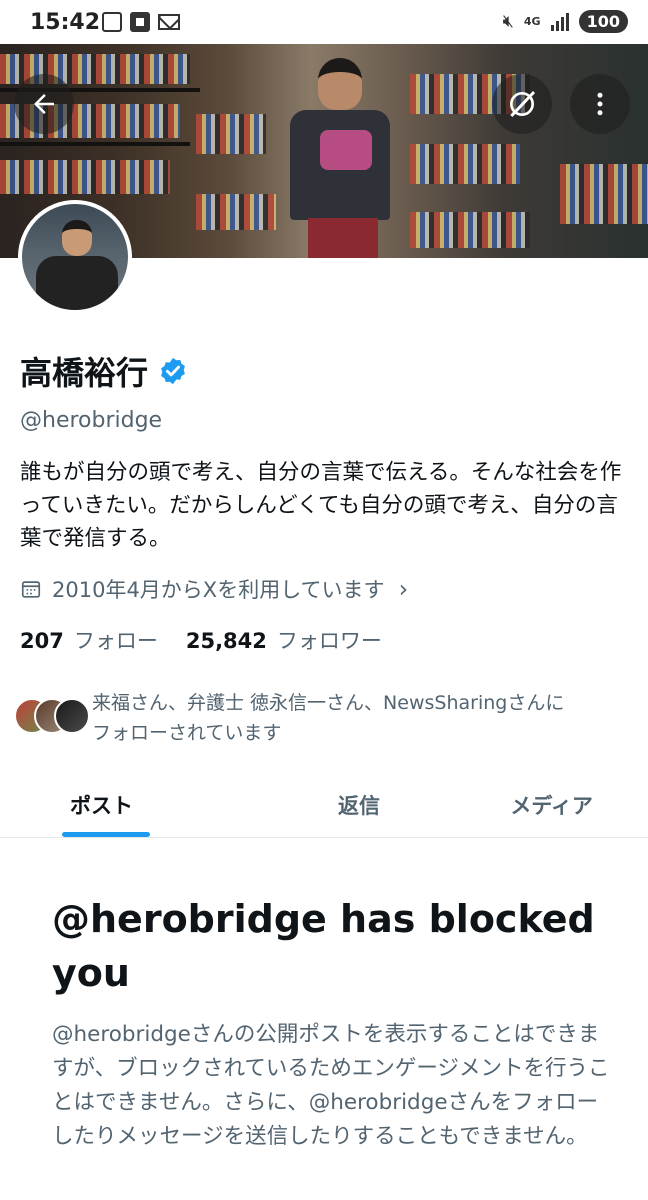 The height and width of the screenshot is (1200, 648). I want to click on status-bar: 15:42 🔇︎ 4G 100, so click(324, 22).